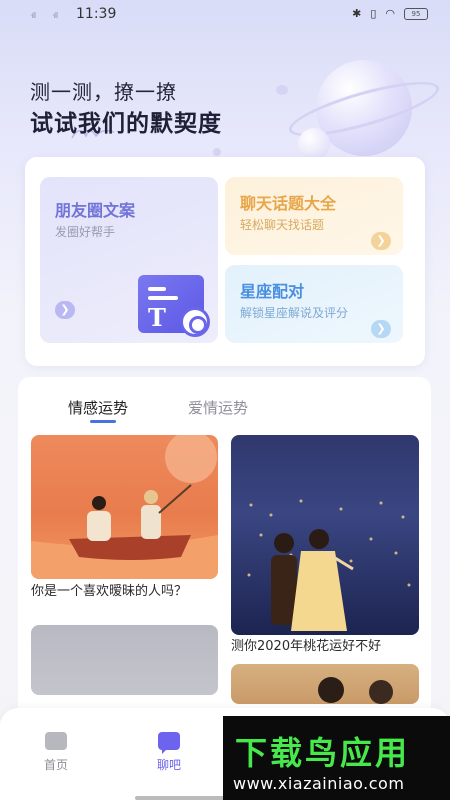 Image resolution: width=450 pixels, height=800 pixels. Describe the element at coordinates (56, 741) in the screenshot. I see `home-icon` at that location.